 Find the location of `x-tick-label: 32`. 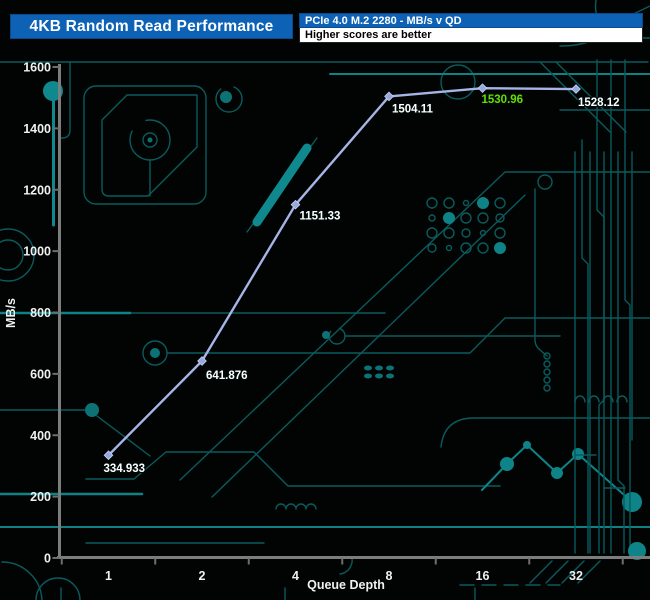

x-tick-label: 32 is located at coordinates (576, 576).